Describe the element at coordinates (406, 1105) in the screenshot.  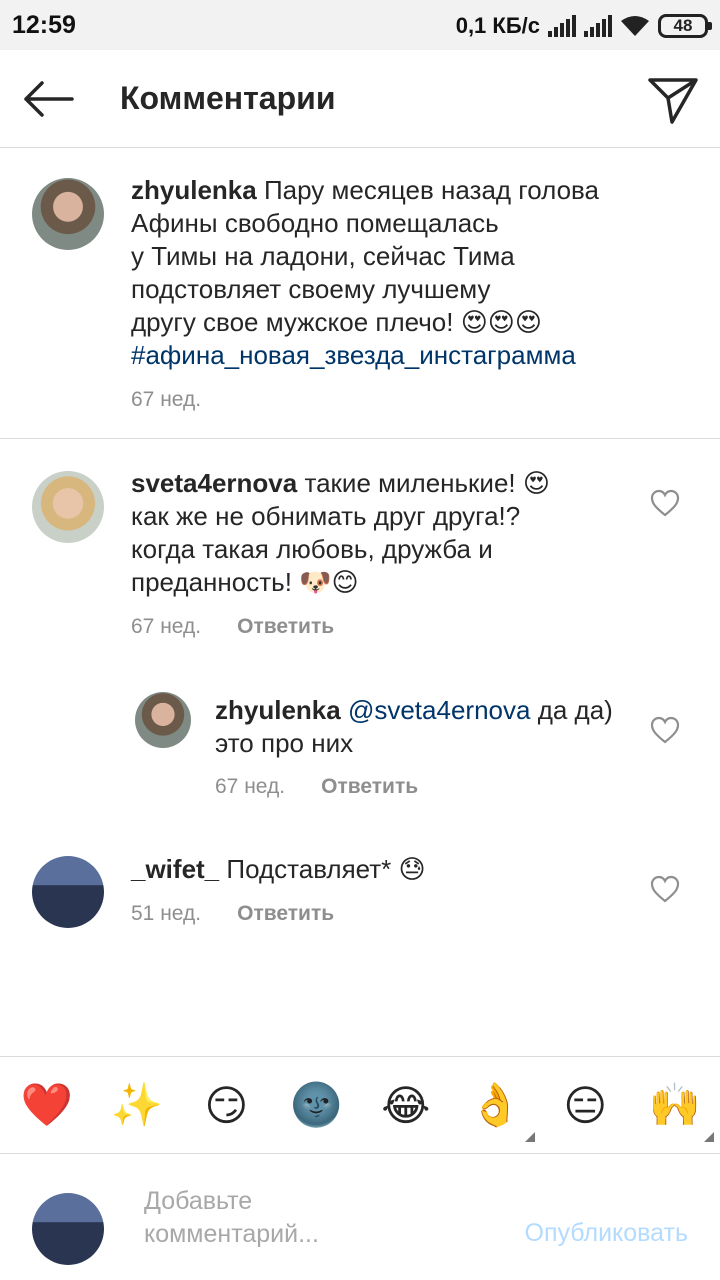
I see `emoji-tears-of-joy-button: 😂` at that location.